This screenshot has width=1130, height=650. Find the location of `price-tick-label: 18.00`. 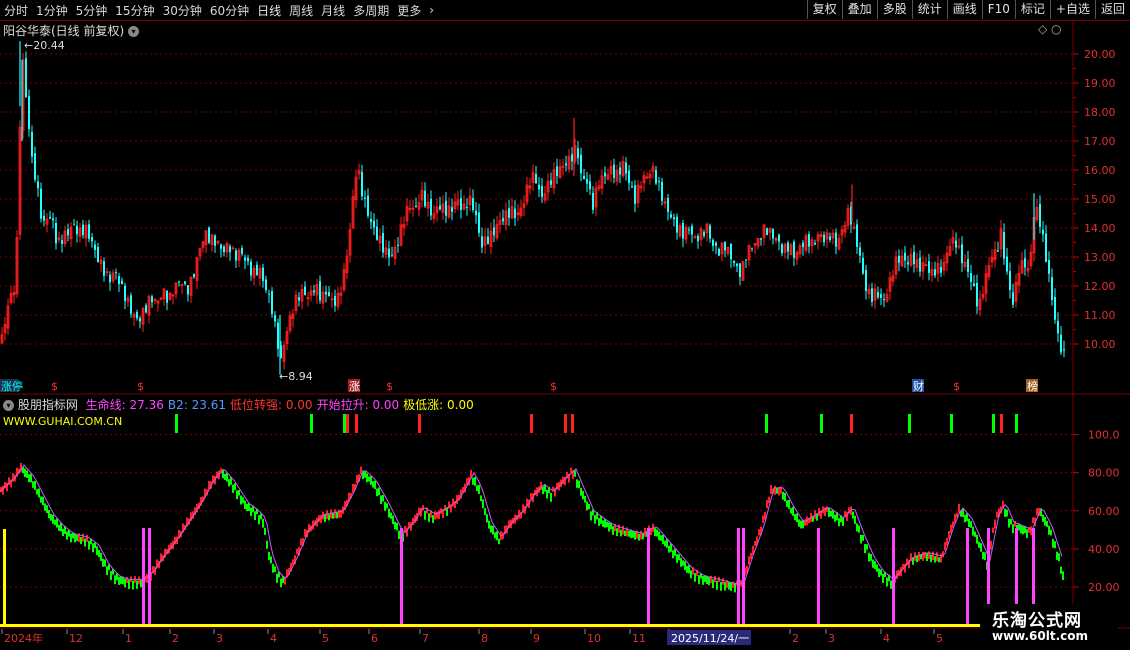

price-tick-label: 18.00 is located at coordinates (1100, 112).